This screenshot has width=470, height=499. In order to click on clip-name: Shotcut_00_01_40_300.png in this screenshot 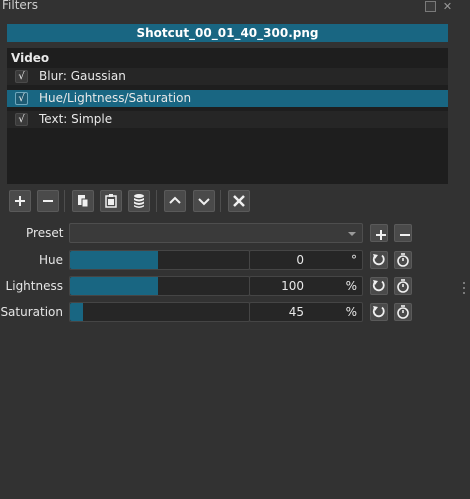, I will do `click(227, 33)`.